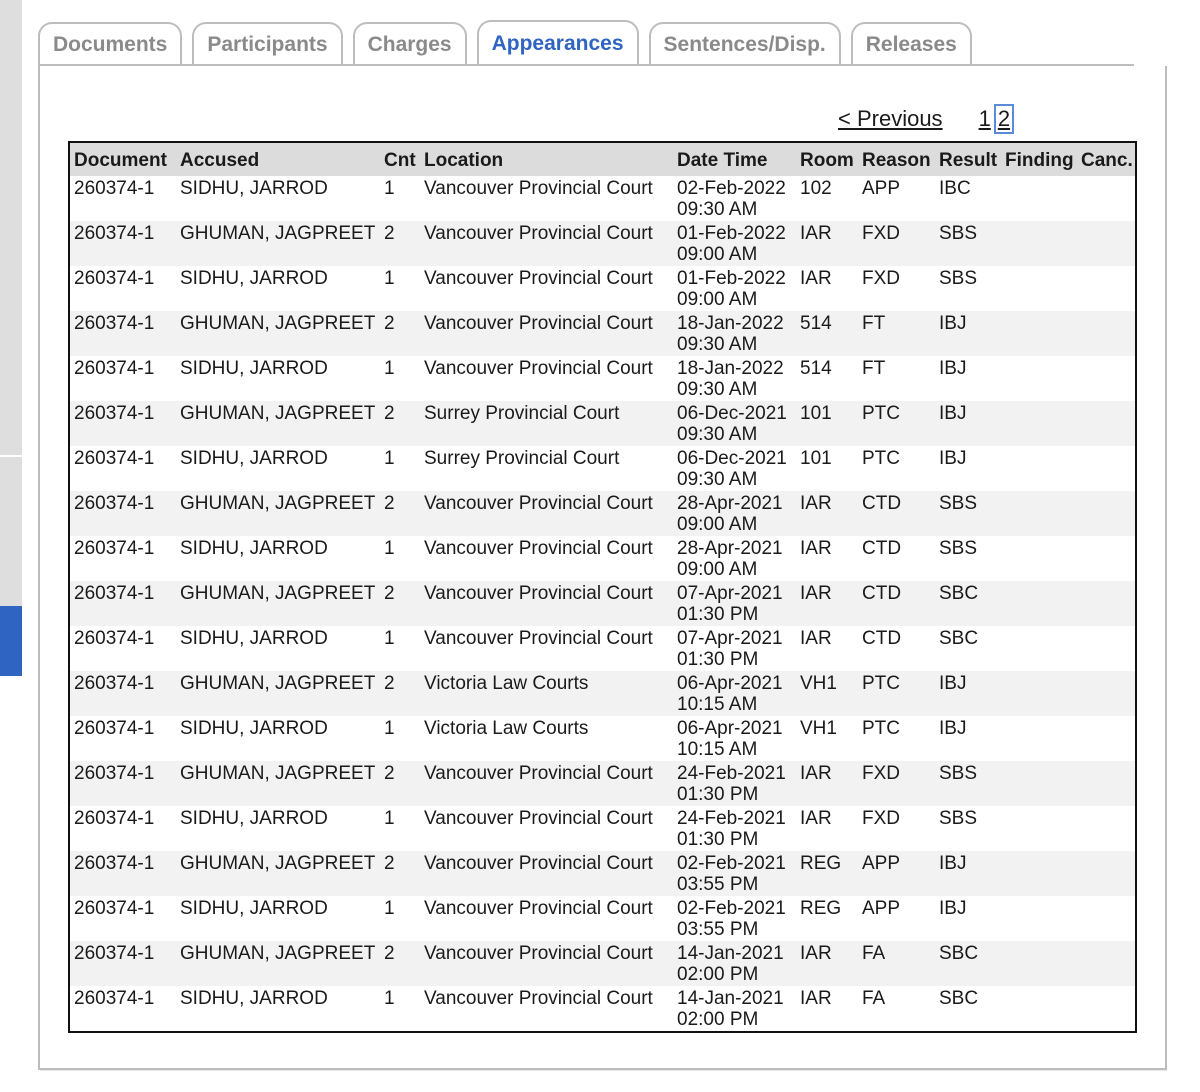 This screenshot has width=1200, height=1092. Describe the element at coordinates (827, 423) in the screenshot. I see `cell-room: 101` at that location.